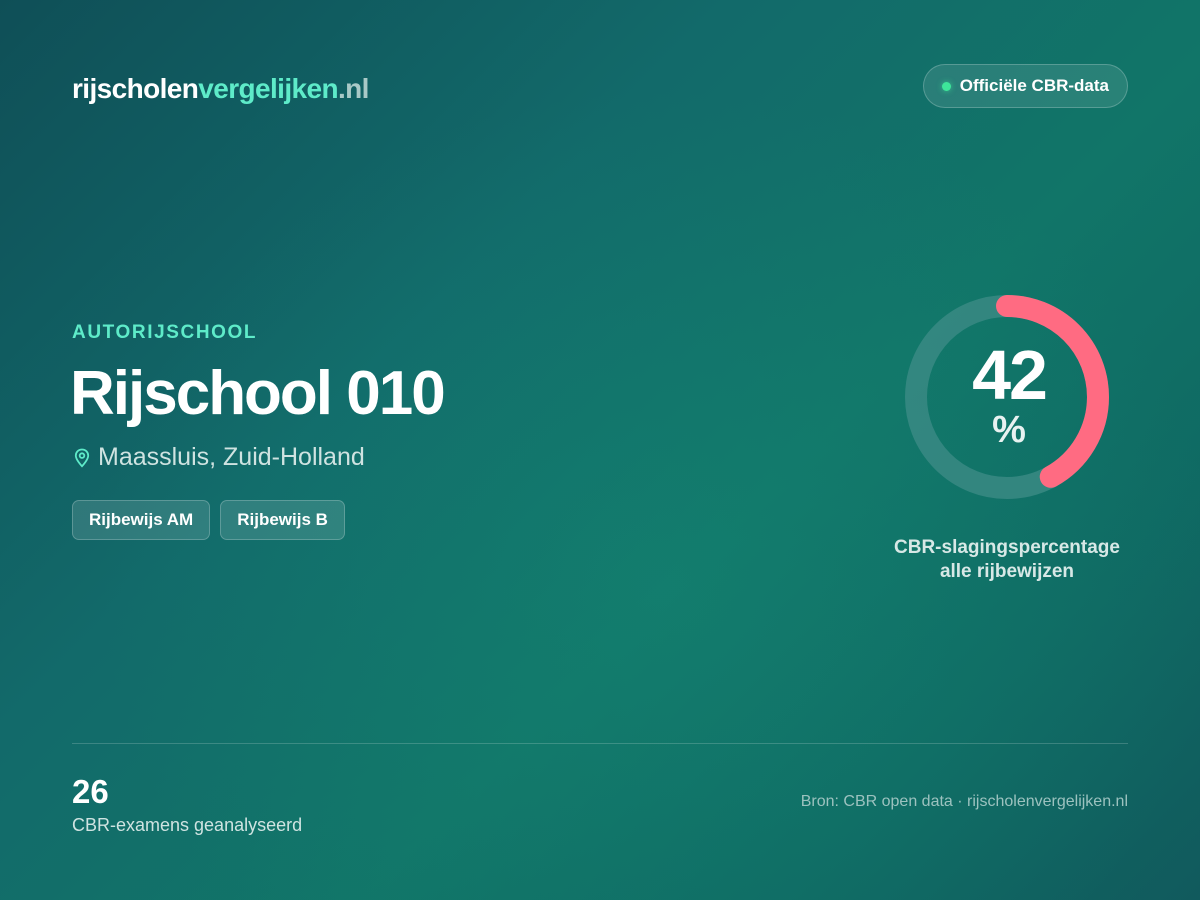  I want to click on site-logo: rijscholenvergelijken.nl, so click(220, 89).